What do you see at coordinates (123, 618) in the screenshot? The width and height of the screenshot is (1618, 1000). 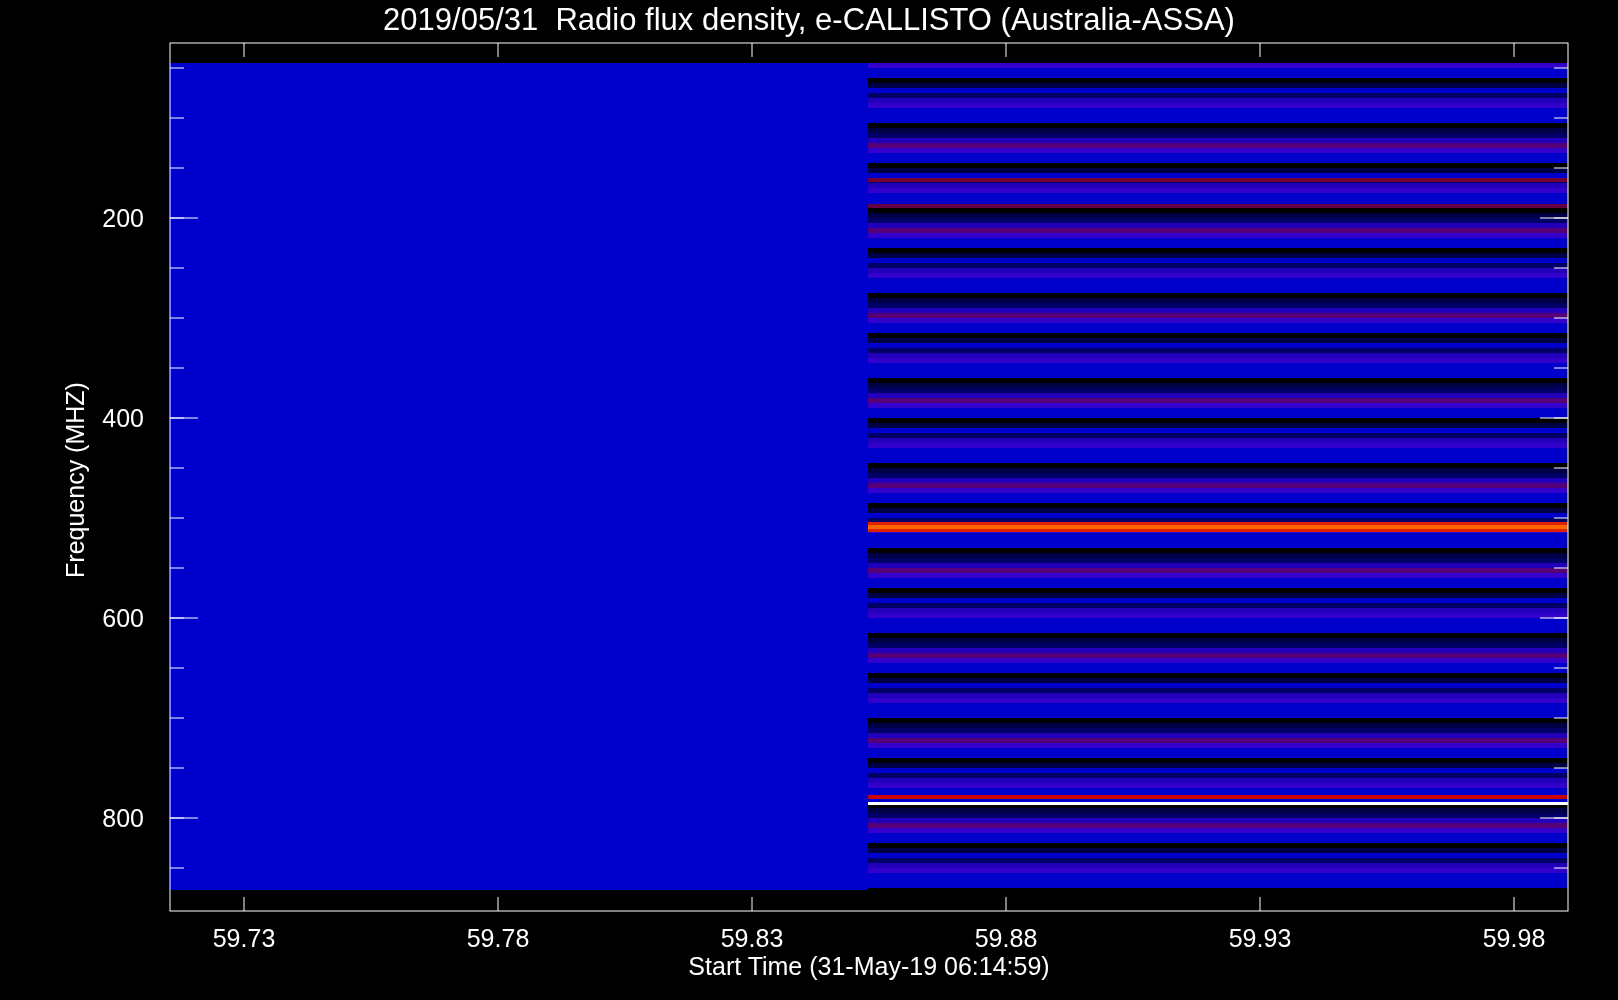 I see `y-tick-label: 600` at bounding box center [123, 618].